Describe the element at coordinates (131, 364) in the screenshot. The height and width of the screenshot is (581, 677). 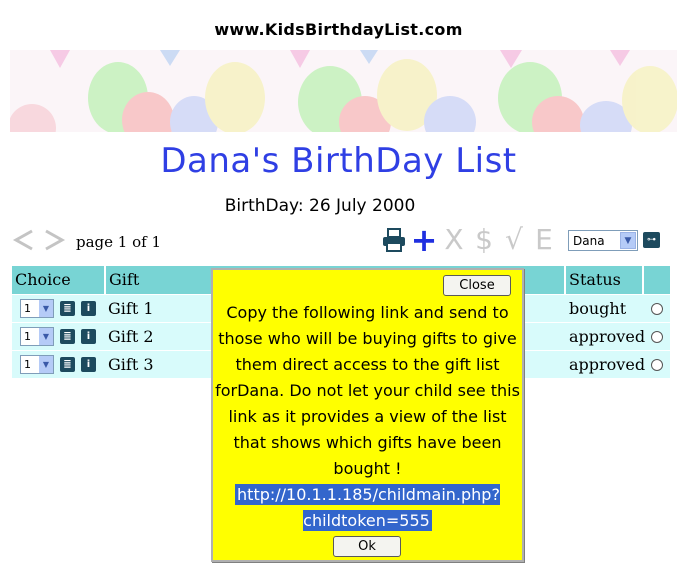
I see `gift-name: Gift 3` at that location.